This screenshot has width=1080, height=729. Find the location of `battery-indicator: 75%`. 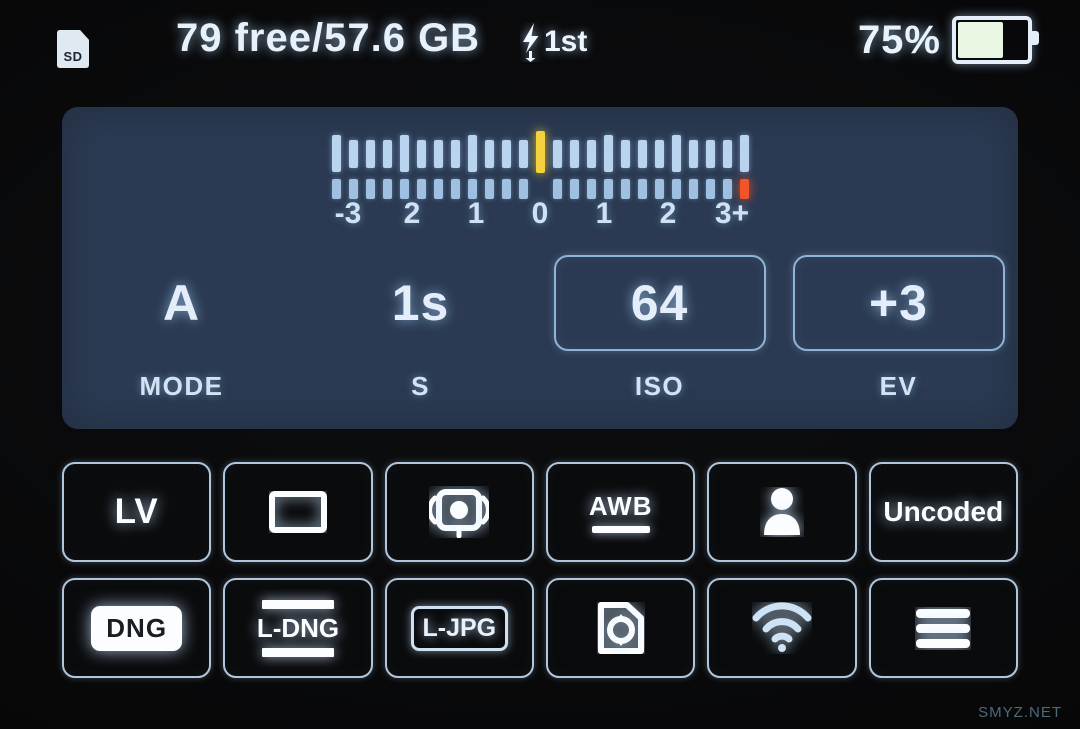

battery-indicator: 75% is located at coordinates (948, 40).